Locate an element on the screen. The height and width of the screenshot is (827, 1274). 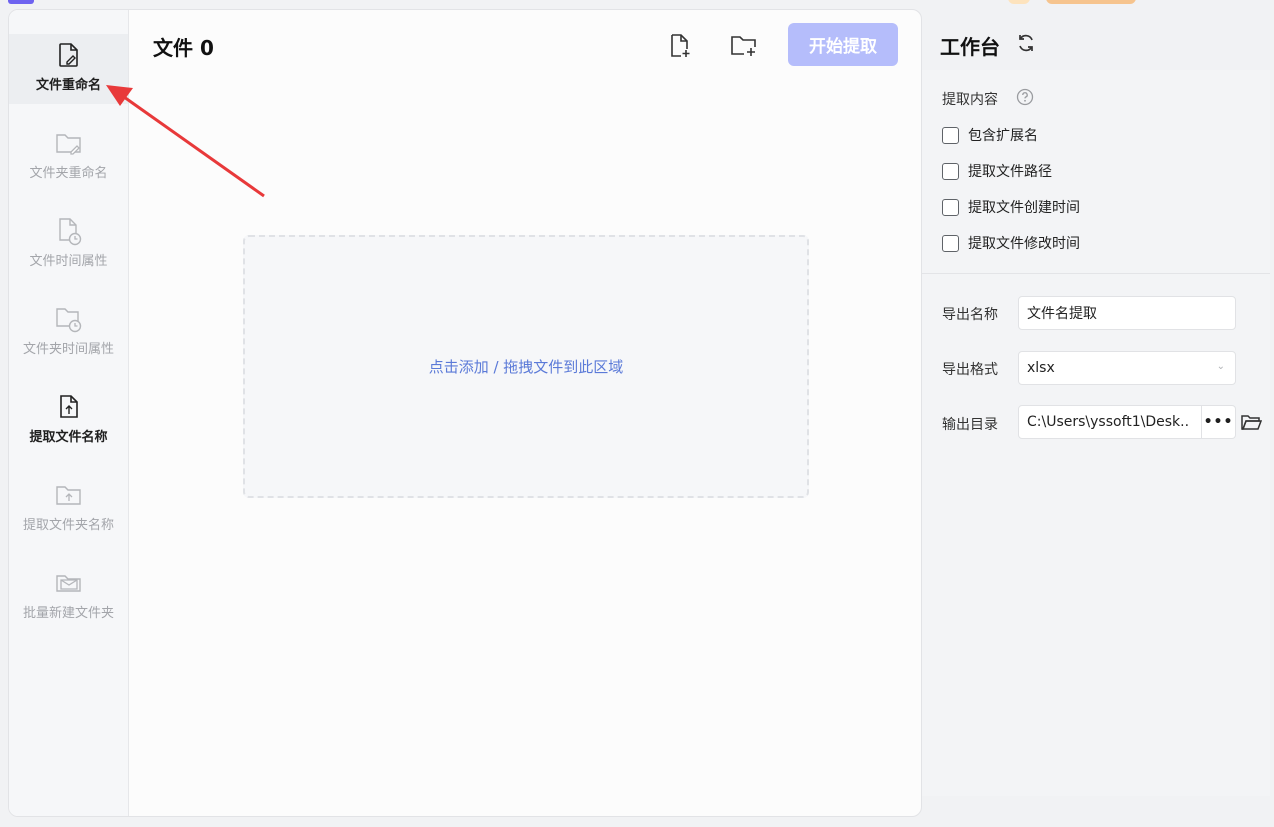
checkbox-extract-path: 提取文件路径 is located at coordinates (997, 171).